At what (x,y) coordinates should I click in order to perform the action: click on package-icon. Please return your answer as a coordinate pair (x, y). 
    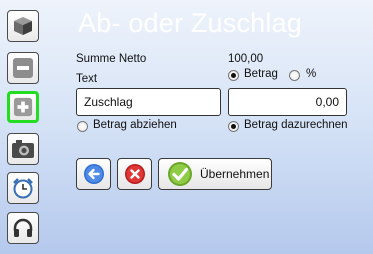
    Looking at the image, I should click on (23, 26).